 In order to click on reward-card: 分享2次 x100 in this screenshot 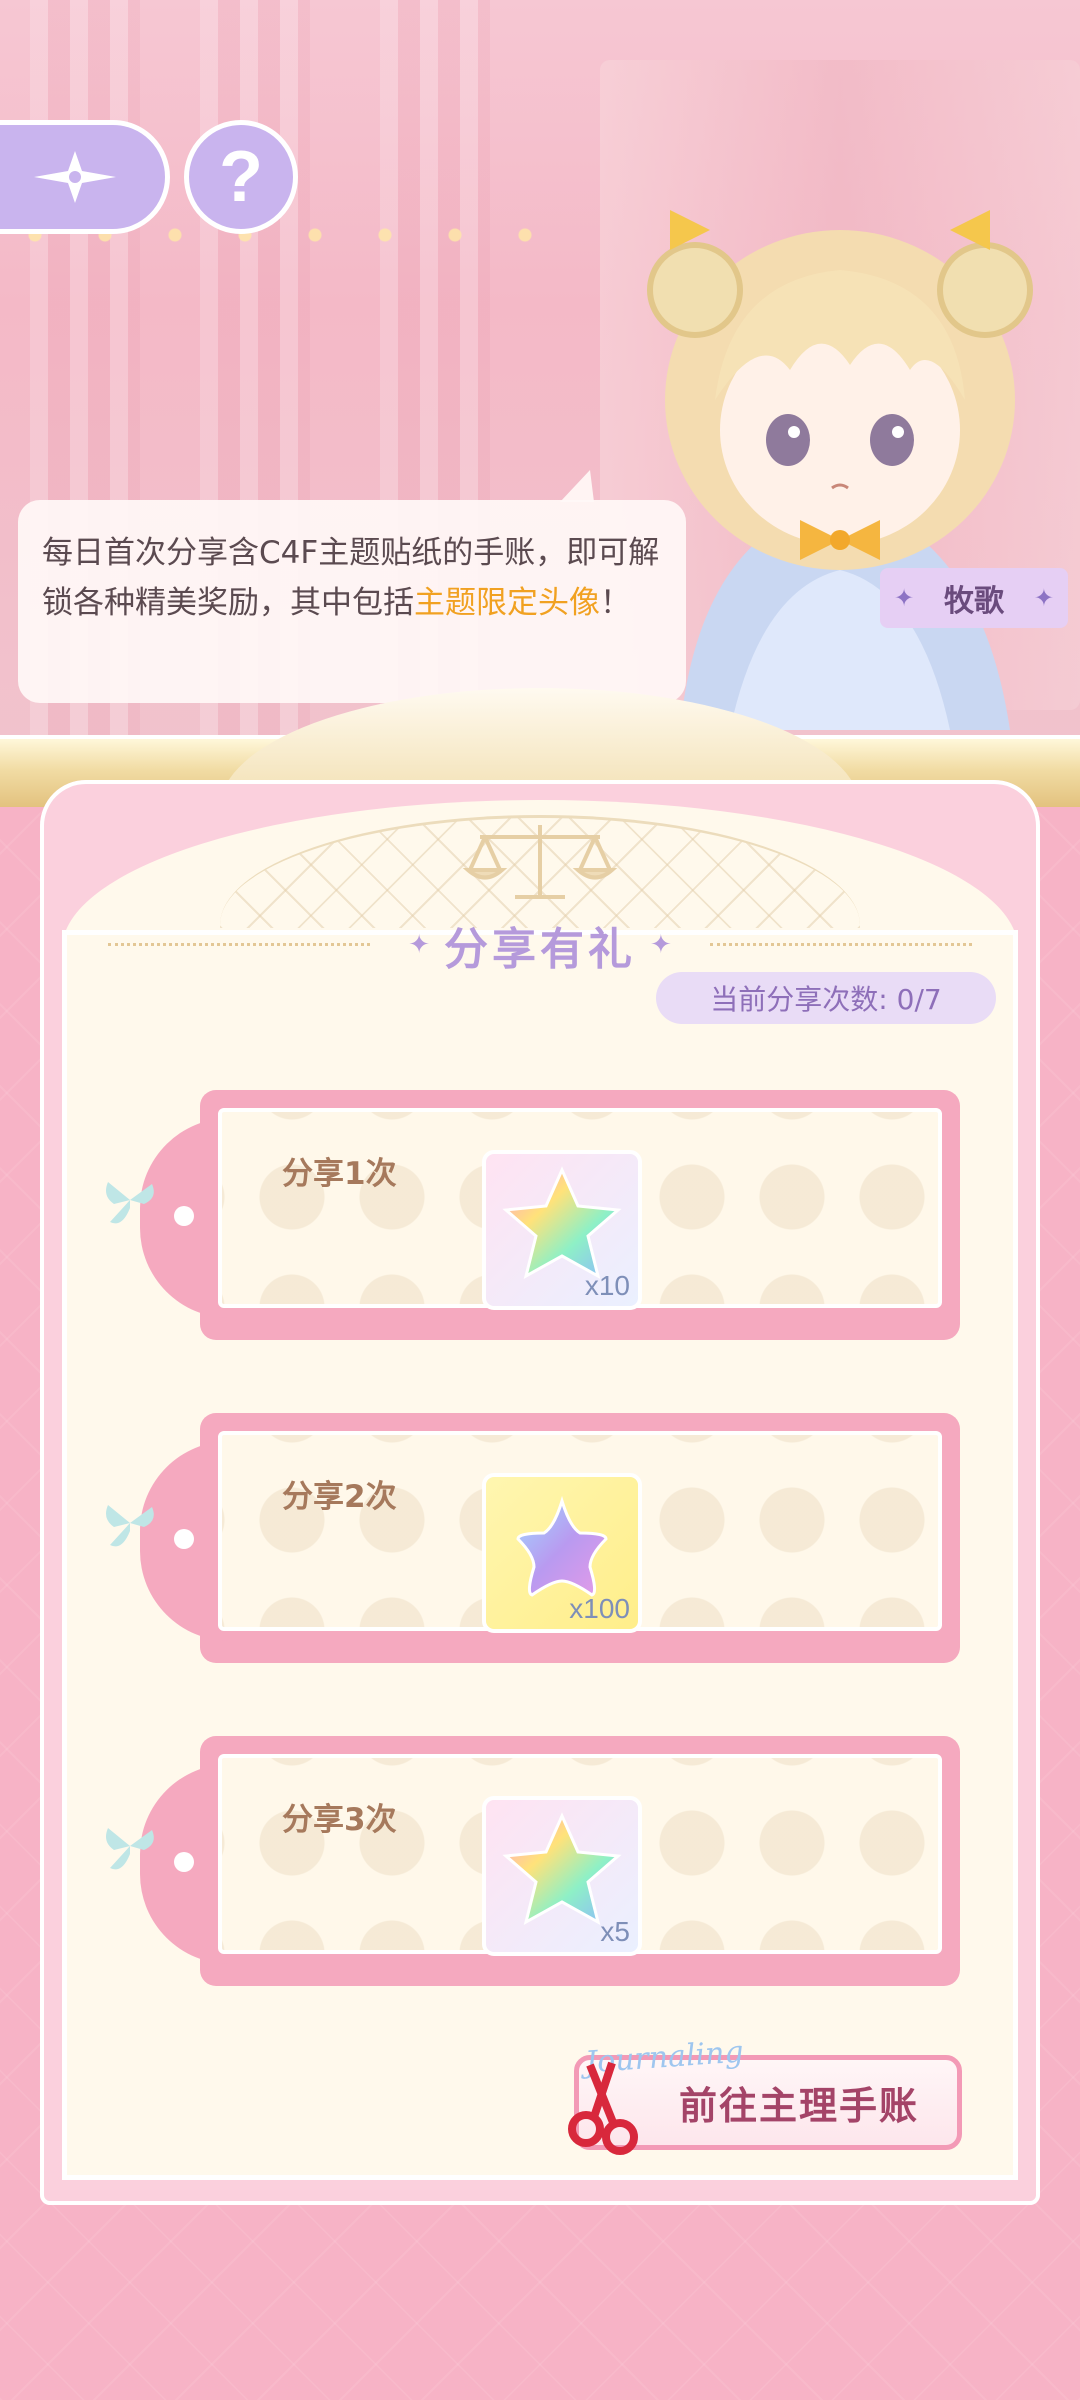, I will do `click(533, 1538)`.